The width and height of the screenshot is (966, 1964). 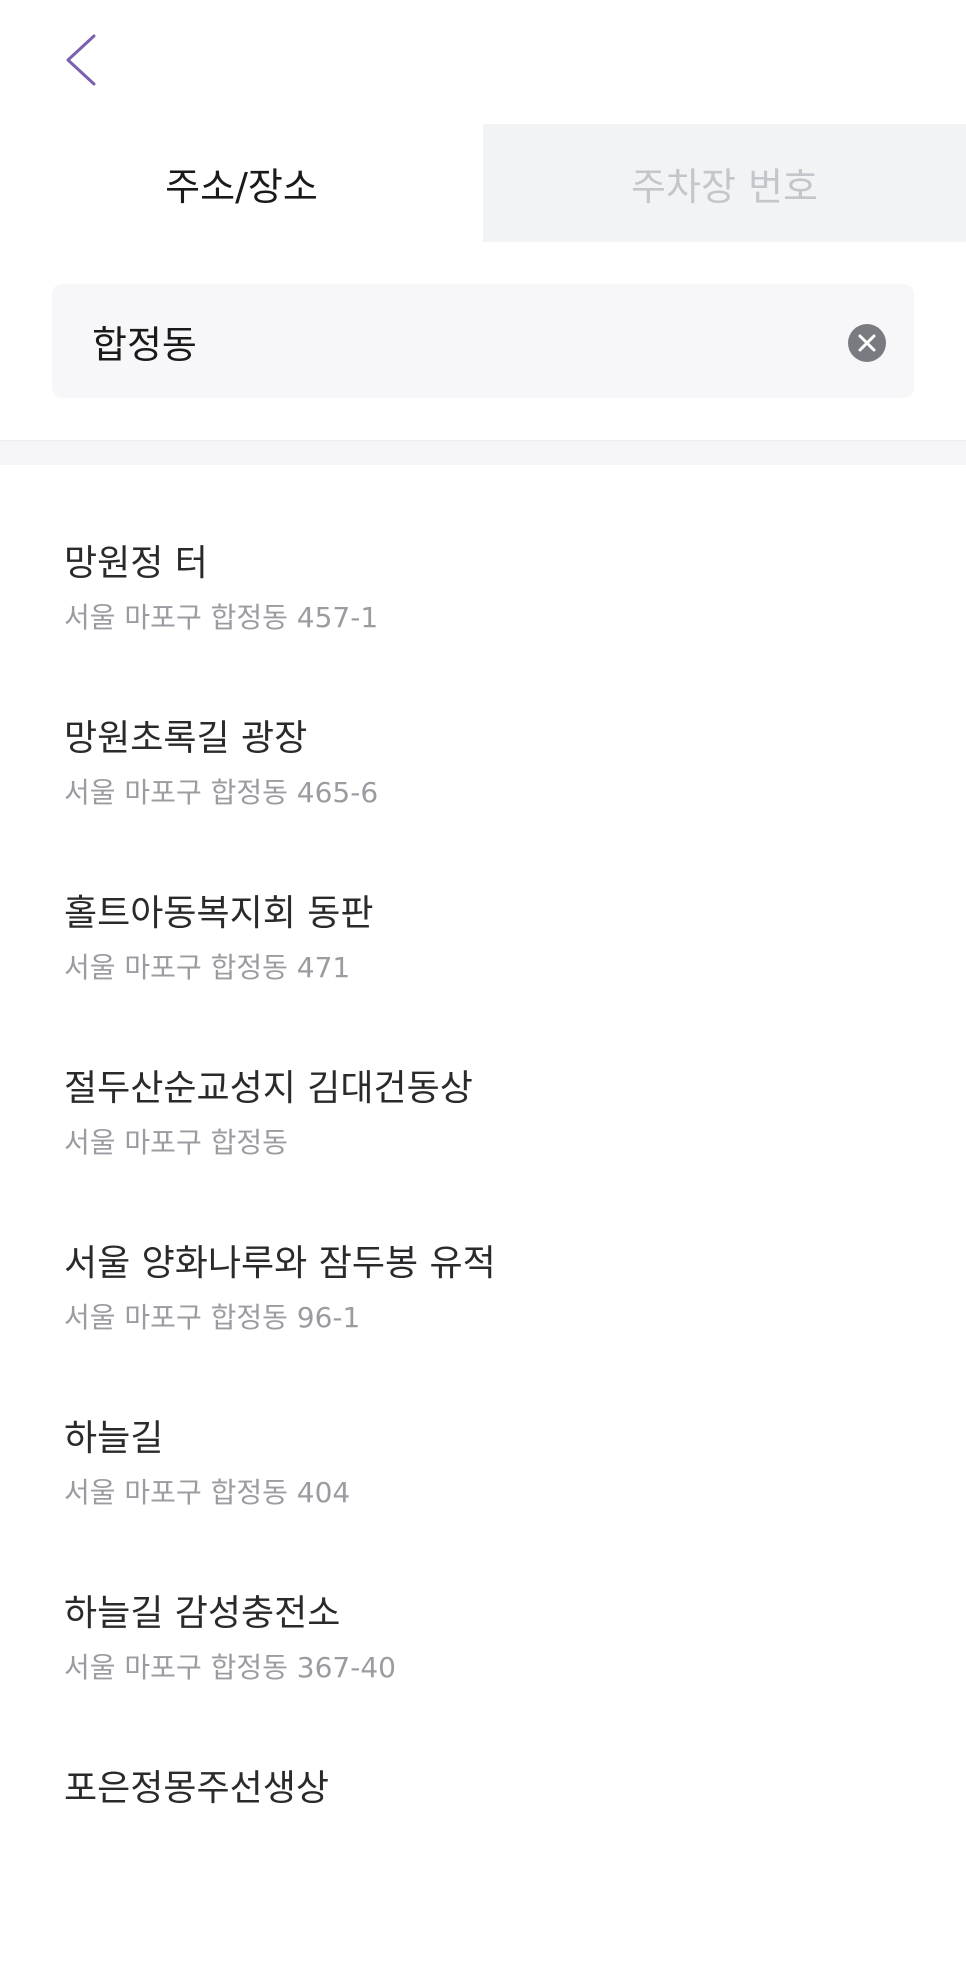 I want to click on result-address: 서울 마포구 합정동, so click(x=176, y=1142).